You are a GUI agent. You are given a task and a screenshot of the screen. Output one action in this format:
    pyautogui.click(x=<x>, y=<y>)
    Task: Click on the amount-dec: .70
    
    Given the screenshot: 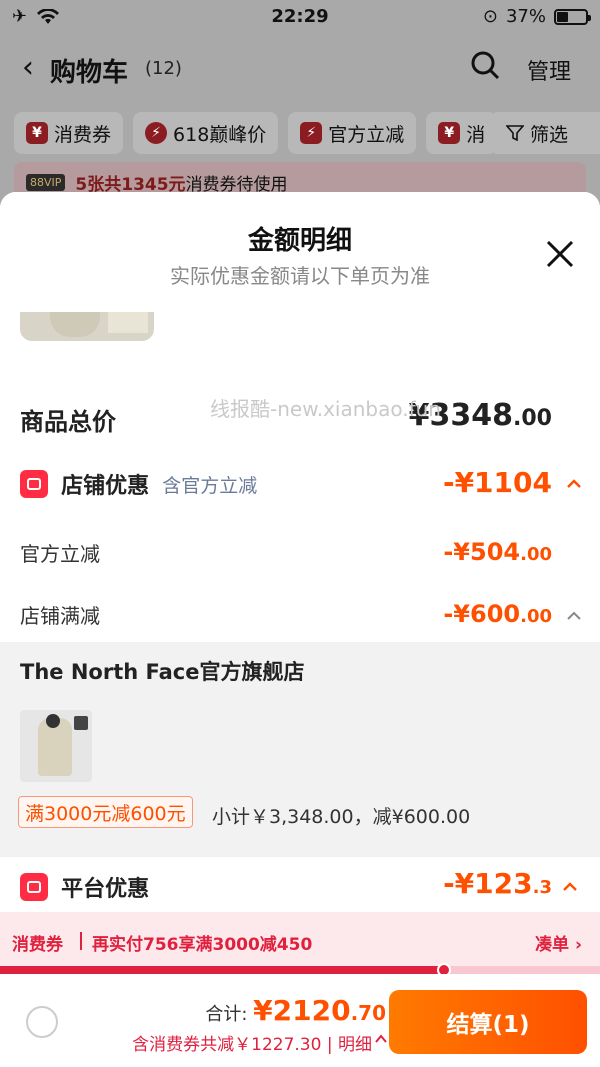 What is the action you would take?
    pyautogui.click(x=368, y=1013)
    